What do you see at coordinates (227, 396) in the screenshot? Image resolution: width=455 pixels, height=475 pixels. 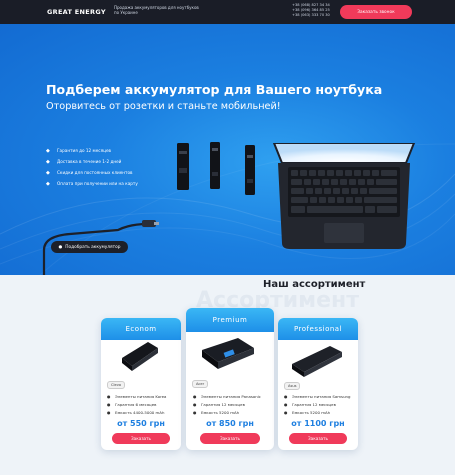 I see `spec-item: ● Элементы питания Panasonic` at bounding box center [227, 396].